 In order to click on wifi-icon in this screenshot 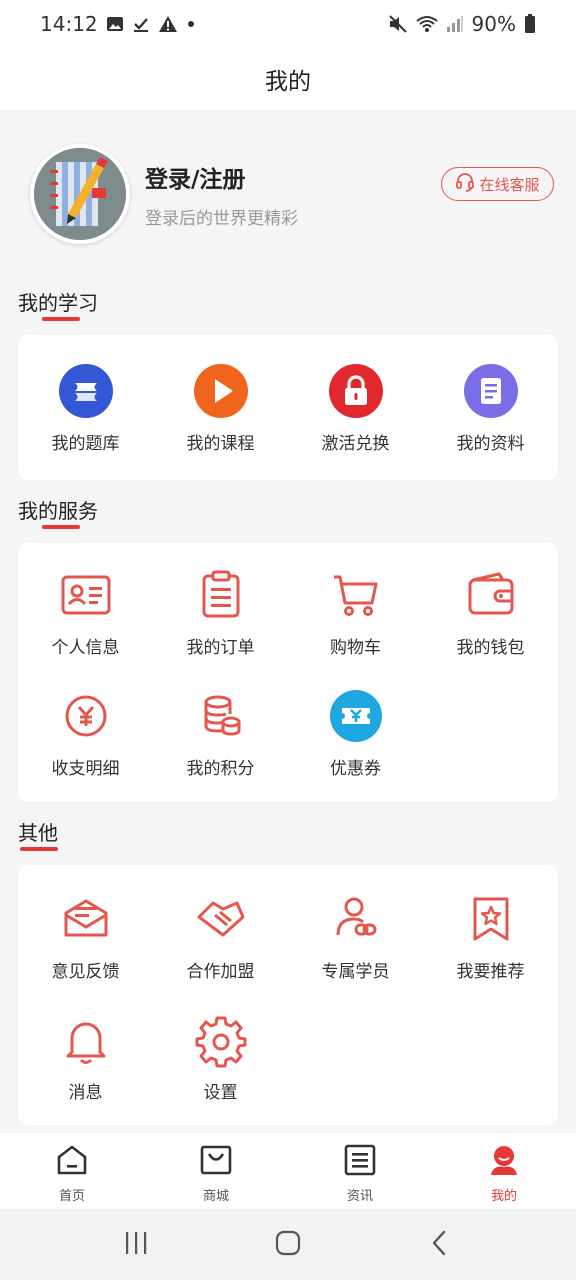, I will do `click(426, 24)`.